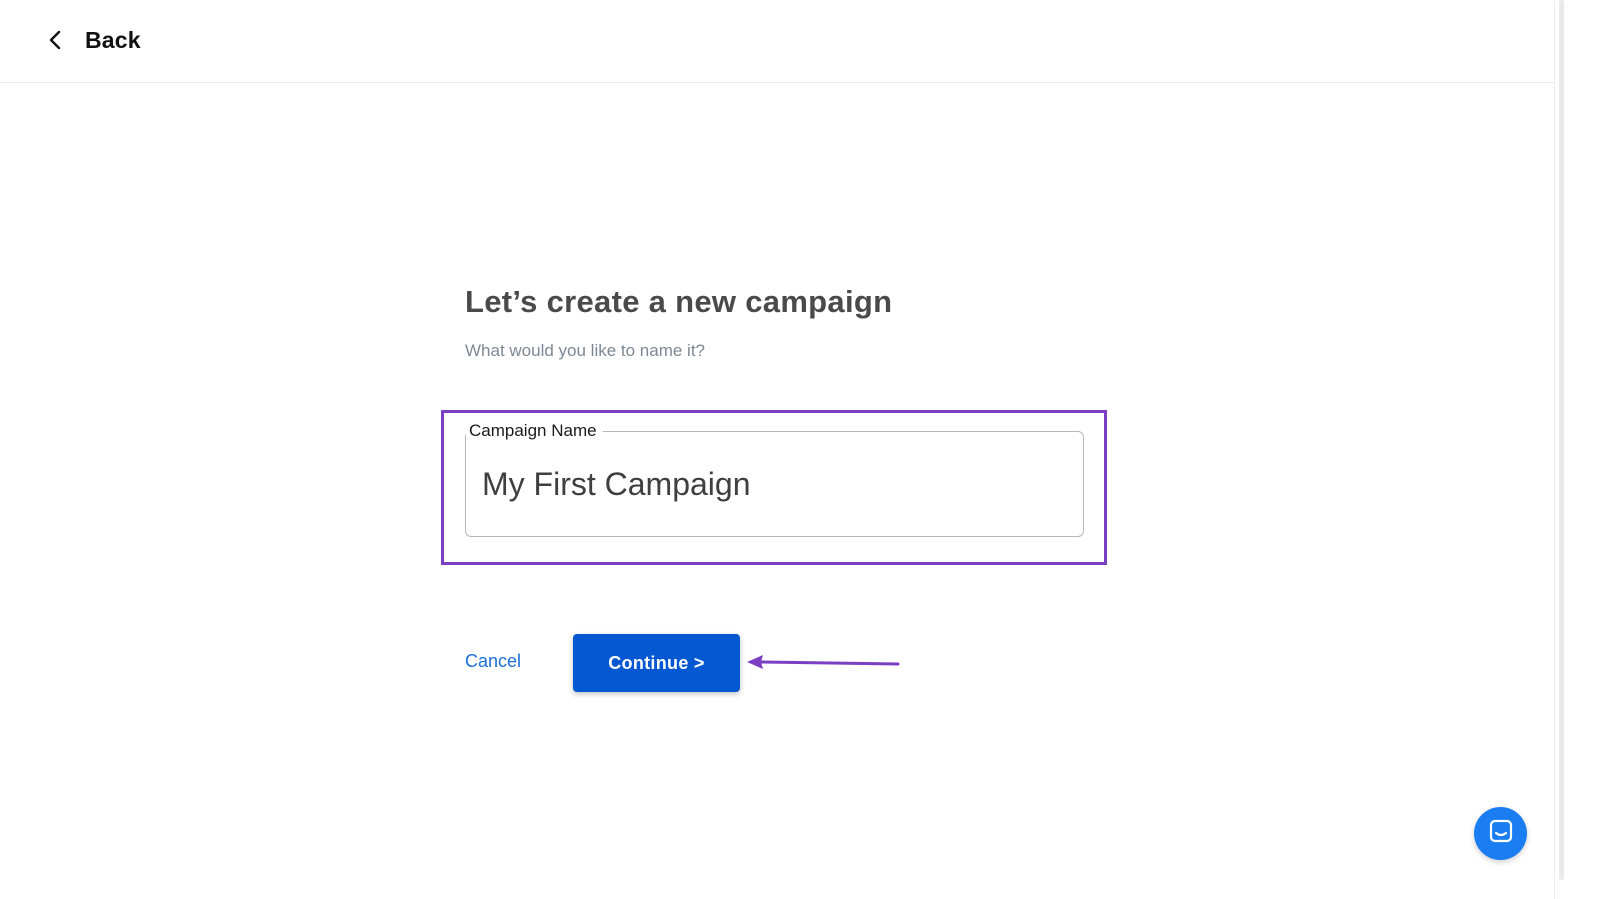 The image size is (1600, 899). I want to click on arrow-left-icon, so click(825, 665).